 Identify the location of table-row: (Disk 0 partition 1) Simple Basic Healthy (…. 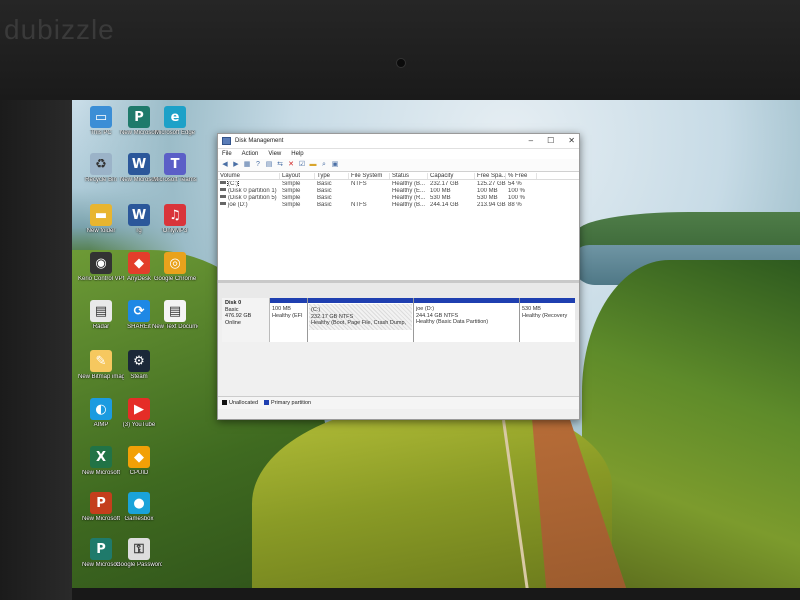
(398, 190).